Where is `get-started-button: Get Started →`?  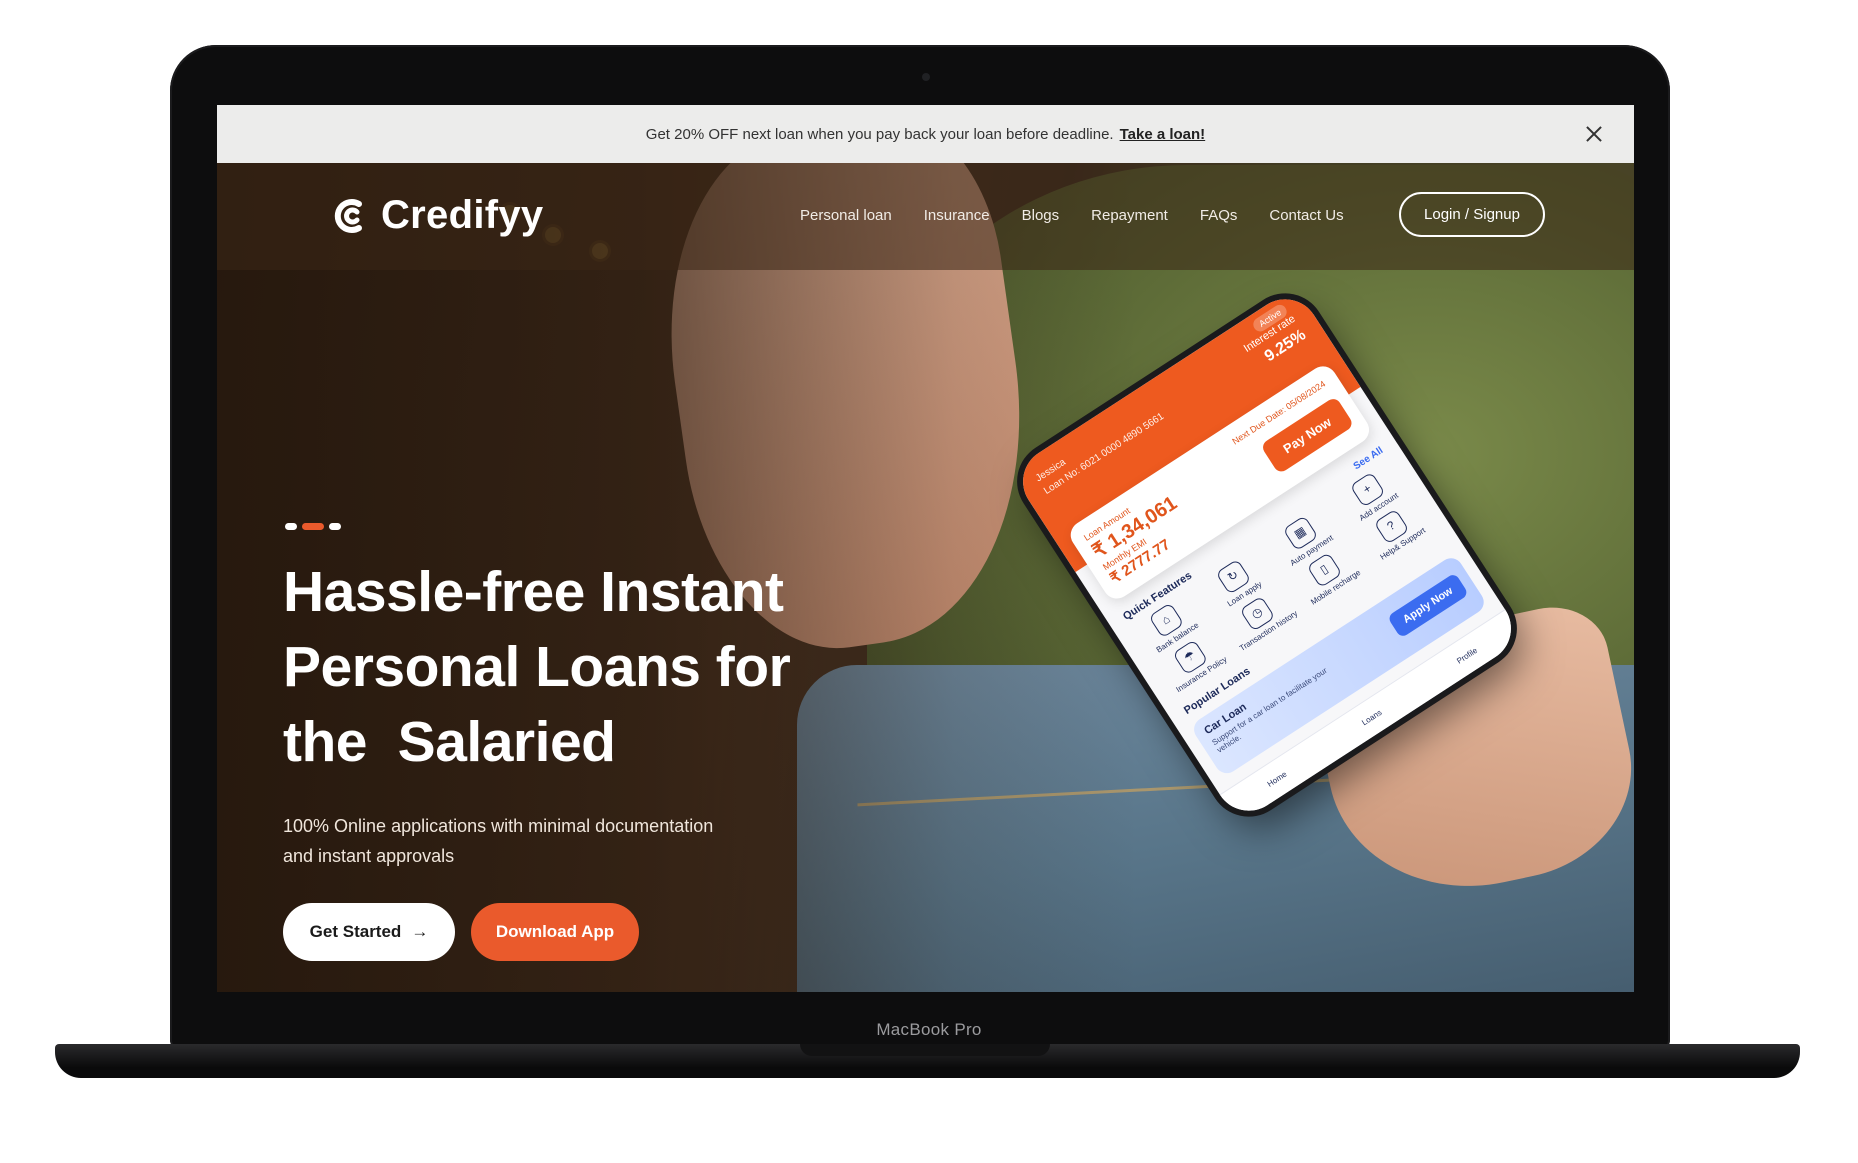 get-started-button: Get Started → is located at coordinates (369, 932).